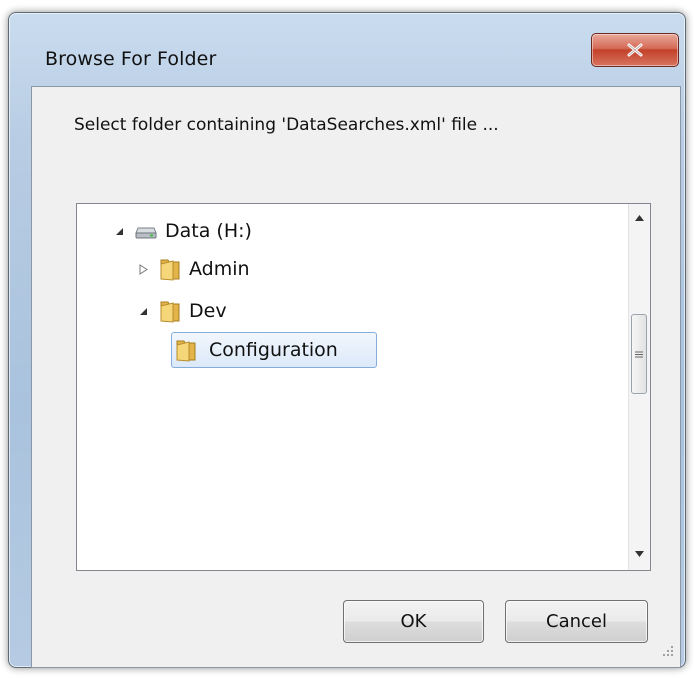 The width and height of the screenshot is (694, 678). I want to click on tree-item-label: Admin, so click(219, 269).